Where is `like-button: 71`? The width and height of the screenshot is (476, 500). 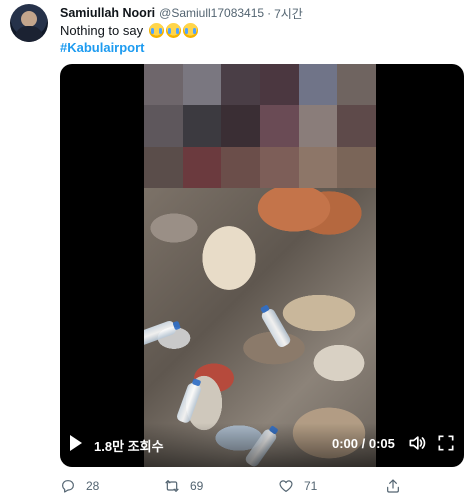 like-button: 71 is located at coordinates (297, 486).